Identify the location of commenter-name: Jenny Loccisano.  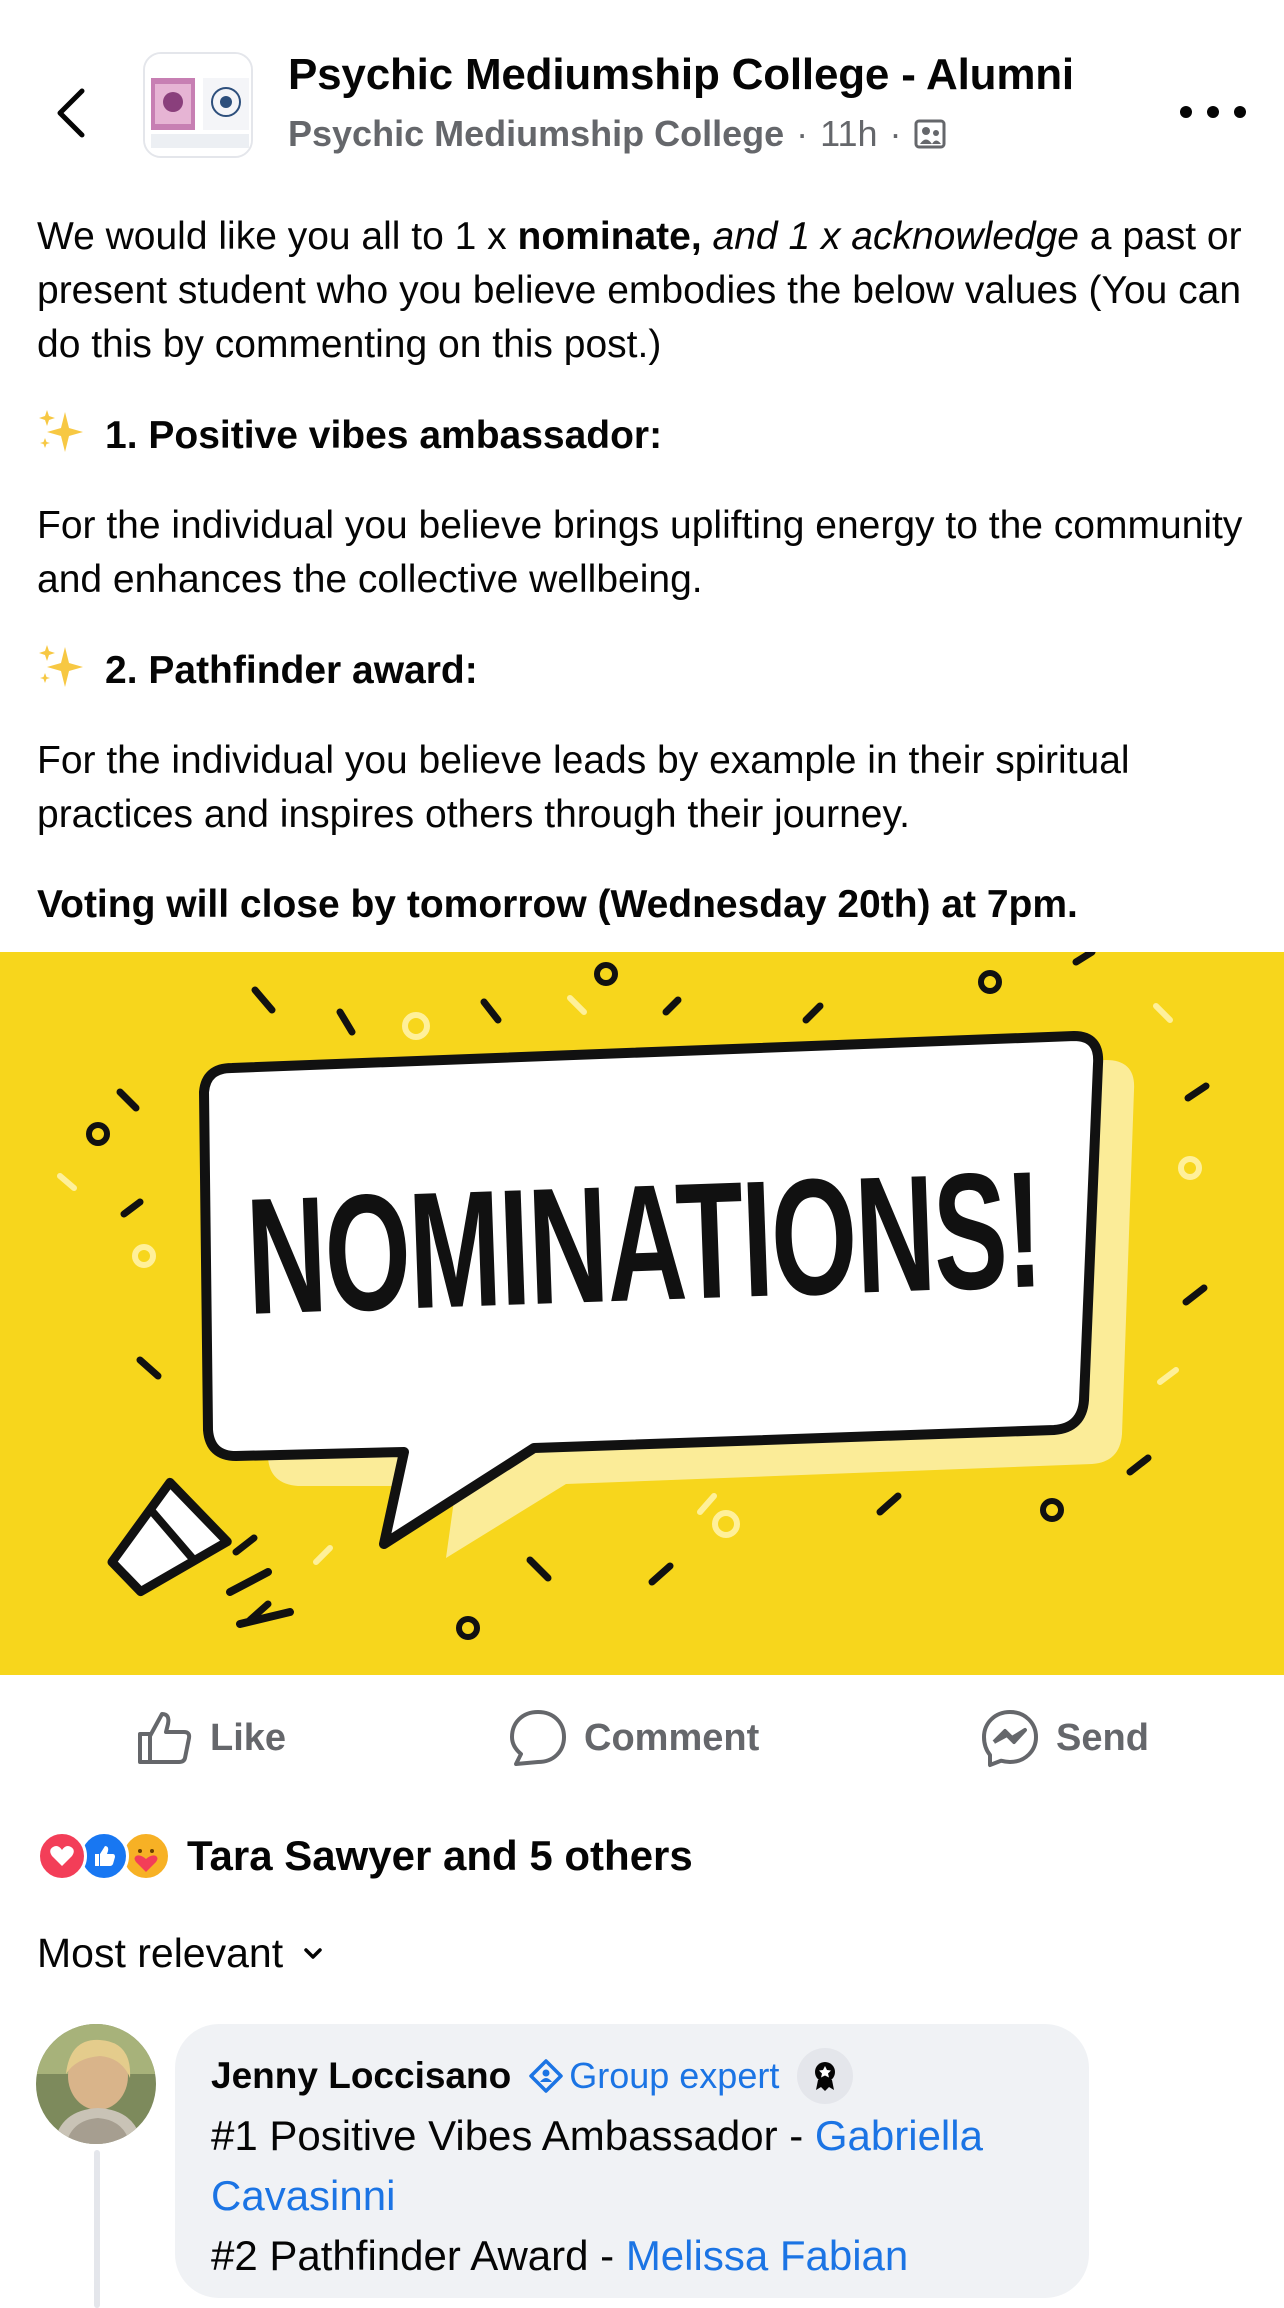
(361, 2076).